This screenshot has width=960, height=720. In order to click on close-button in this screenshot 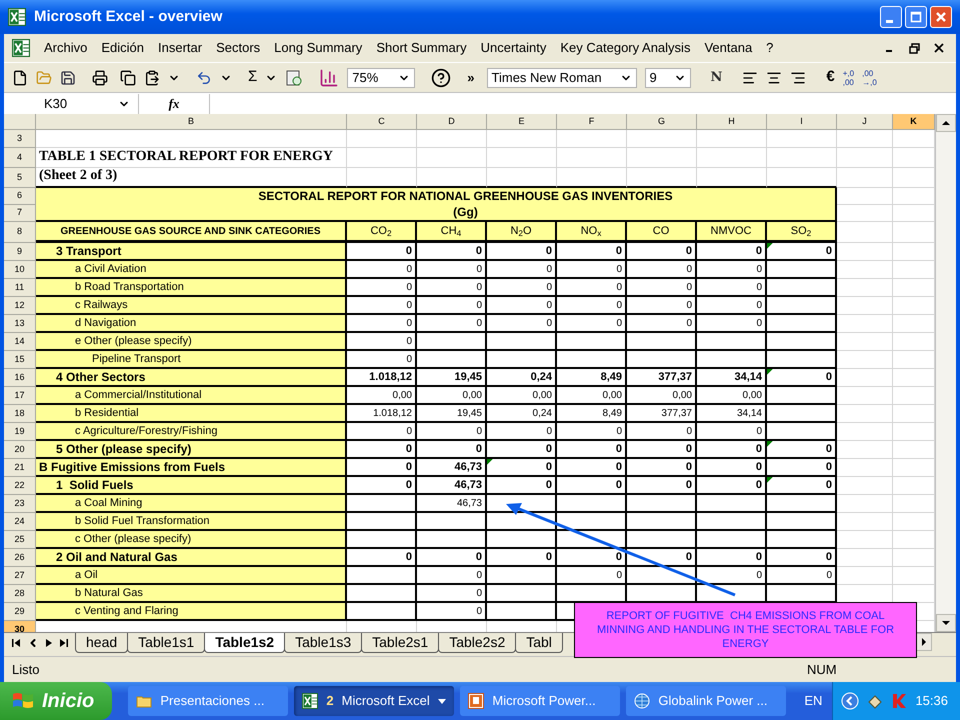, I will do `click(941, 17)`.